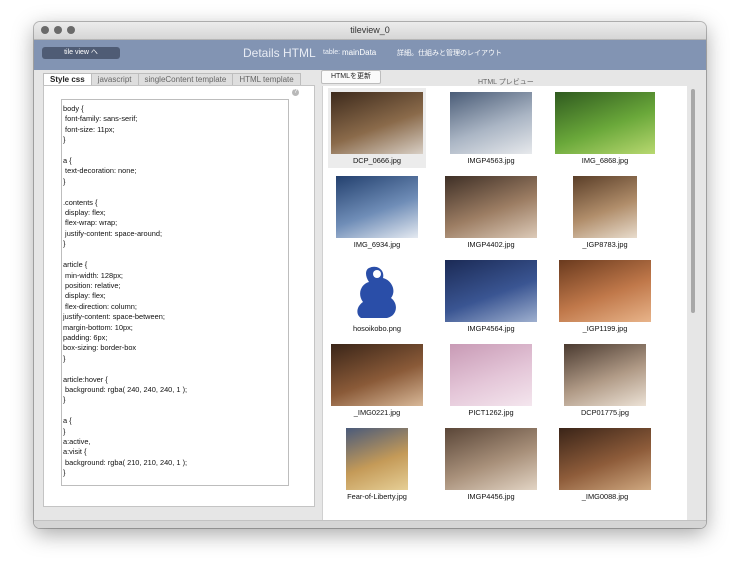  What do you see at coordinates (377, 328) in the screenshot?
I see `tile-filename: hosoikobo.png` at bounding box center [377, 328].